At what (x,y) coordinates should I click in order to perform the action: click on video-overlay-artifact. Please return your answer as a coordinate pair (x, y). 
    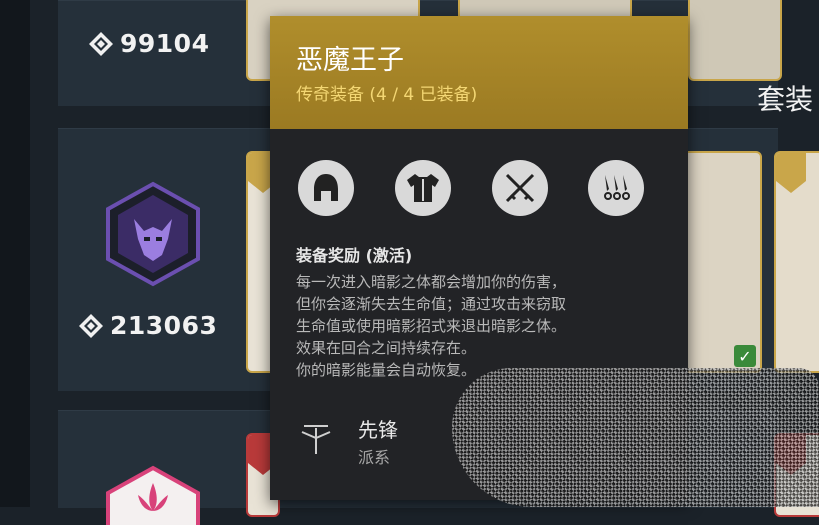
    Looking at the image, I should click on (635, 437).